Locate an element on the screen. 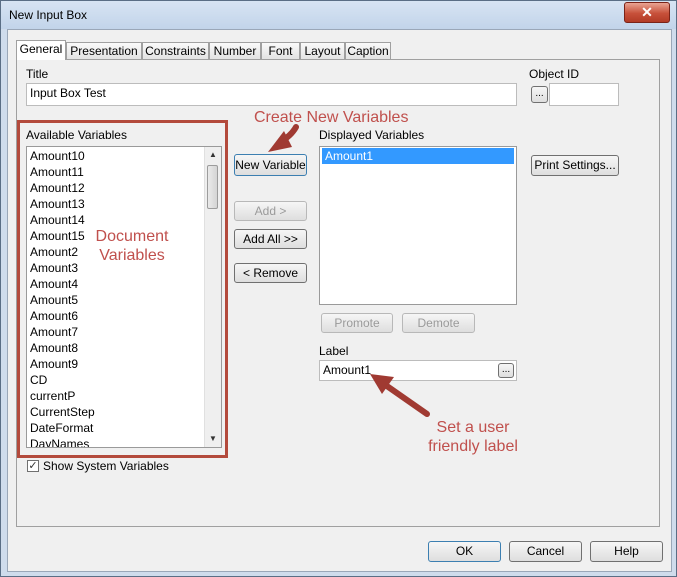 The width and height of the screenshot is (677, 577). available-variable-item: Amount6 is located at coordinates (124, 316).